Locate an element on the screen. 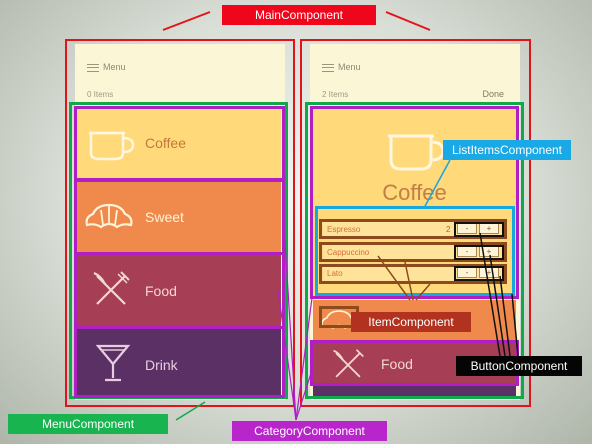  category-coffee: Coffee is located at coordinates (179, 143).